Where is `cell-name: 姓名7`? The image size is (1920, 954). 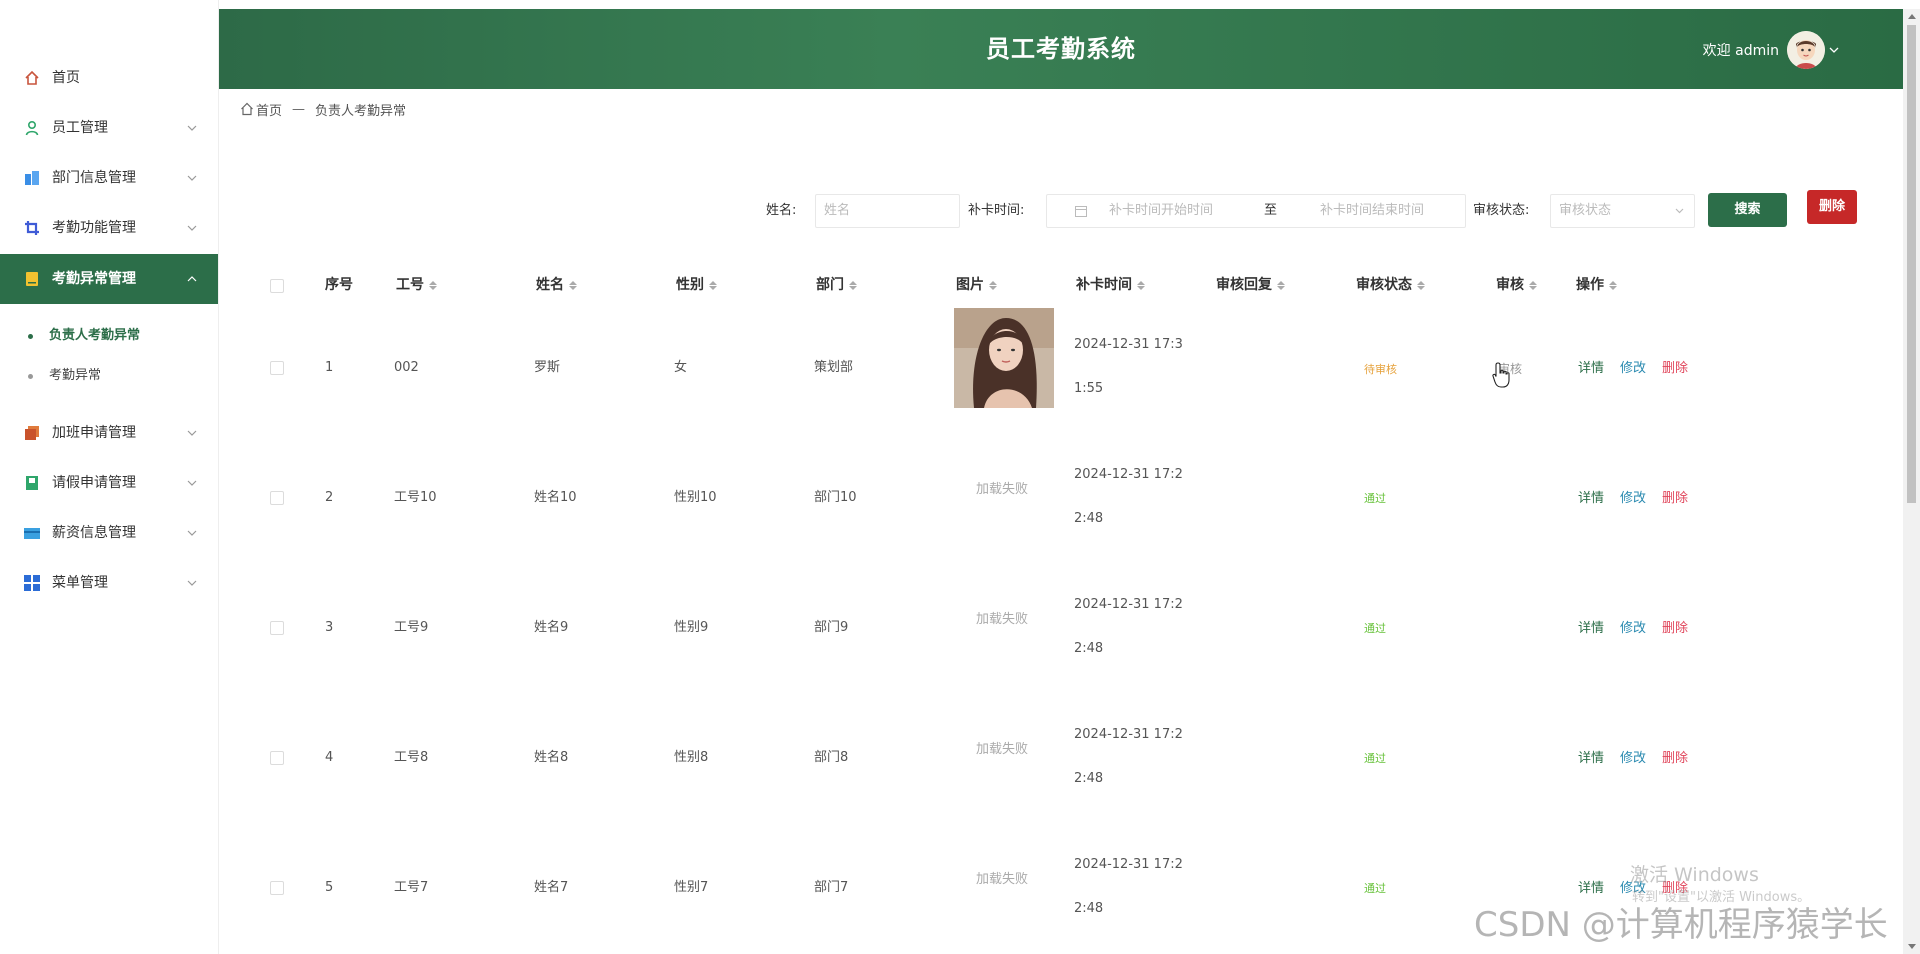 cell-name: 姓名7 is located at coordinates (551, 887).